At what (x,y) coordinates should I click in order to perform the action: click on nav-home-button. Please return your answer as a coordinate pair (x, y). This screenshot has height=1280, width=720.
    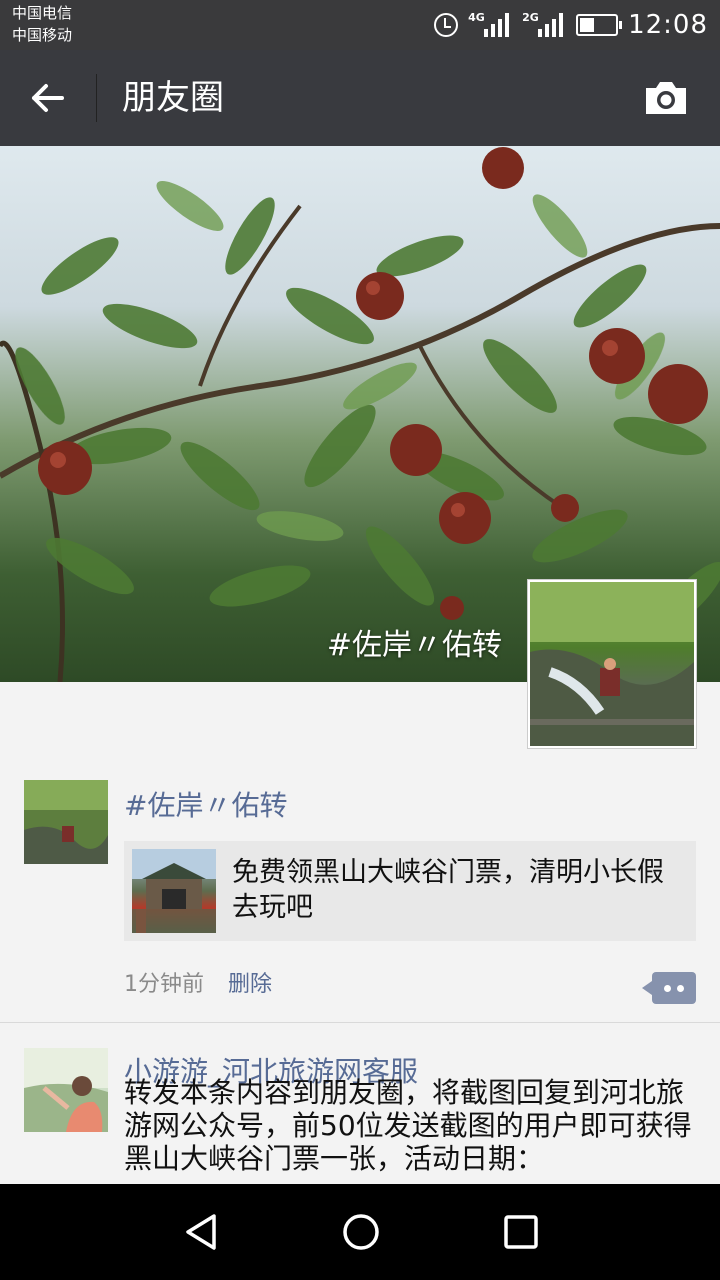
    Looking at the image, I should click on (361, 1232).